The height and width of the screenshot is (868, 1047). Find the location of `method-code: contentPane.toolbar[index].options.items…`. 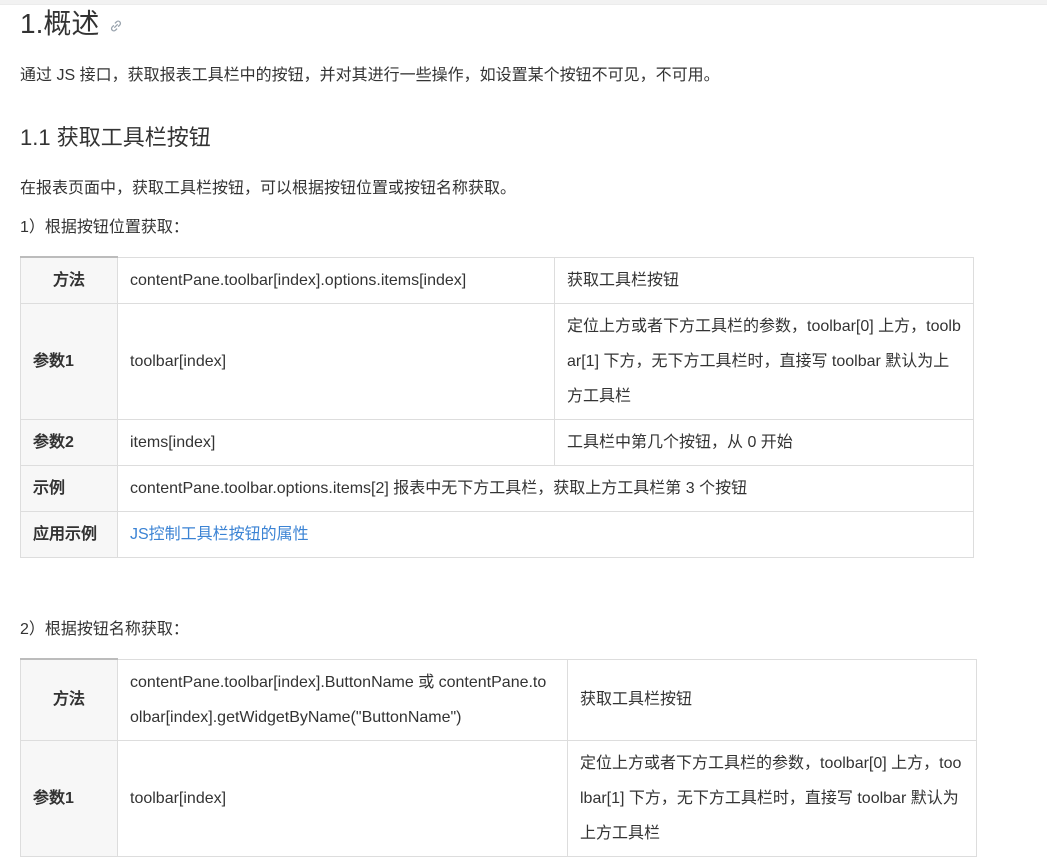

method-code: contentPane.toolbar[index].options.items… is located at coordinates (336, 280).